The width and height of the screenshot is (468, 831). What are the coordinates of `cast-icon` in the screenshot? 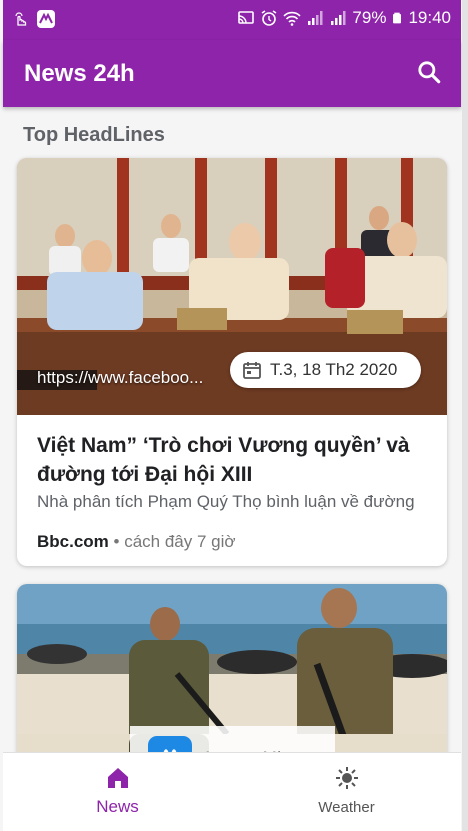 It's located at (246, 17).